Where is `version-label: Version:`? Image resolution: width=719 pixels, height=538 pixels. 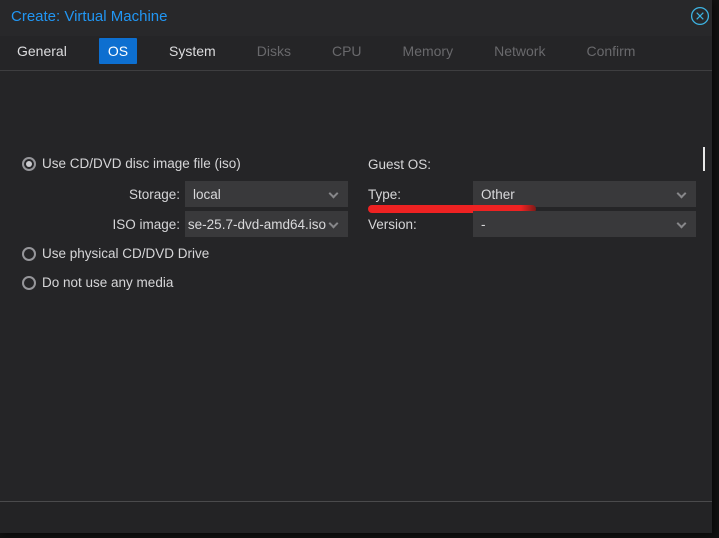
version-label: Version: is located at coordinates (392, 224).